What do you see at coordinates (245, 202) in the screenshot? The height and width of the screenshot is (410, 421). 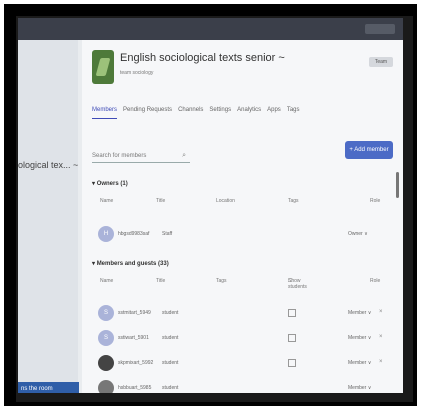 I see `owners-columns: Name Title Location Tags Role` at bounding box center [245, 202].